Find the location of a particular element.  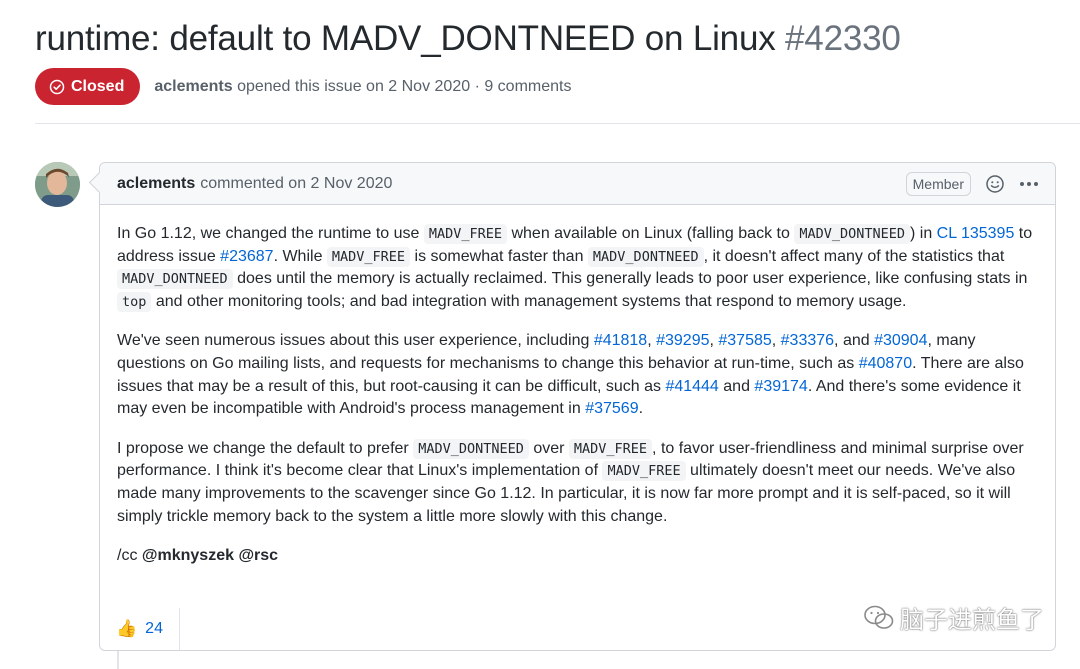

issue-link: #33376 is located at coordinates (807, 340).